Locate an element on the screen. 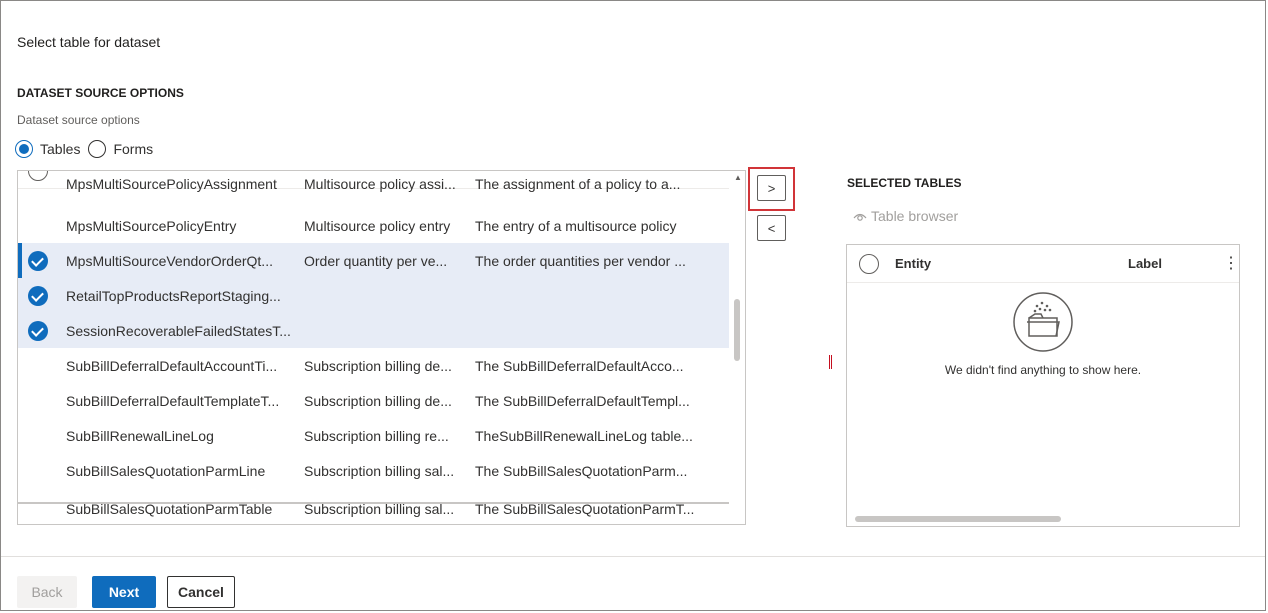  radio-checked-icon is located at coordinates (24, 149).